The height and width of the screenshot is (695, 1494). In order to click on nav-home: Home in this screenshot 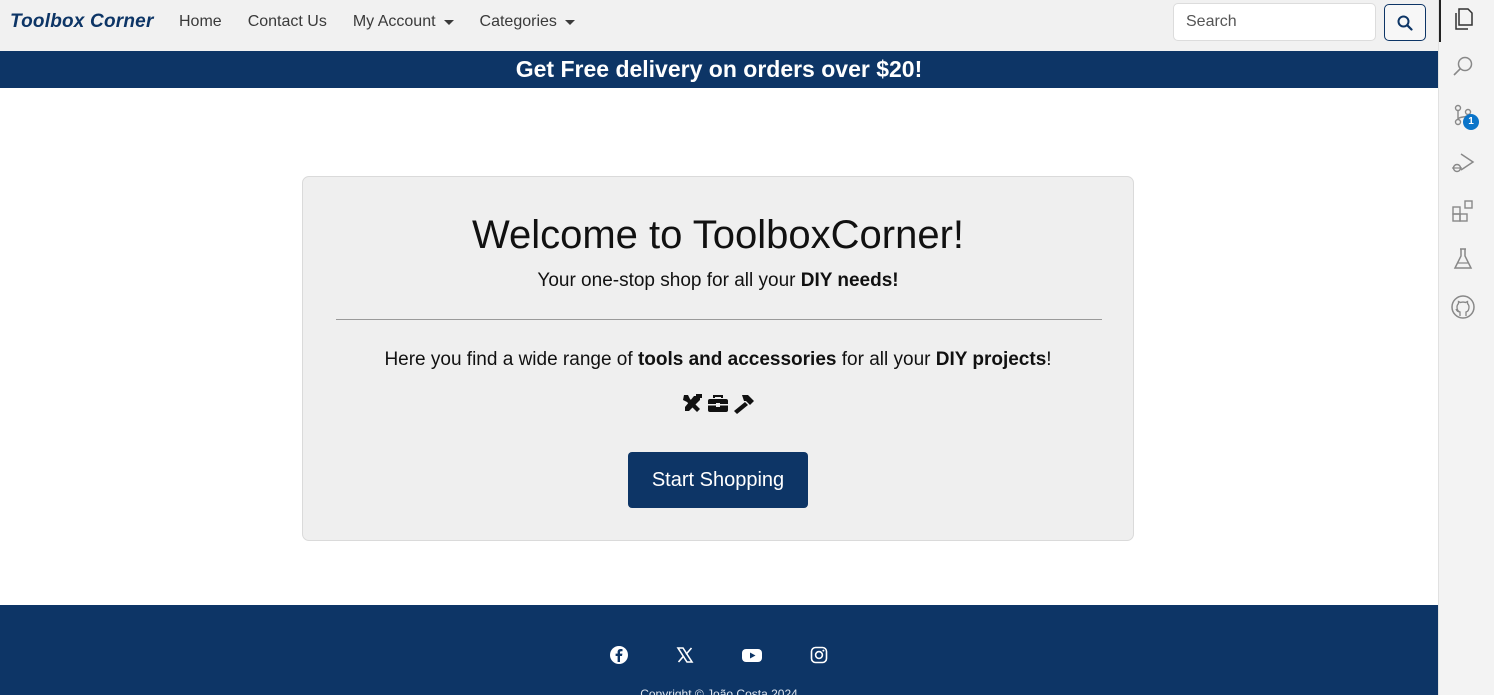, I will do `click(200, 22)`.